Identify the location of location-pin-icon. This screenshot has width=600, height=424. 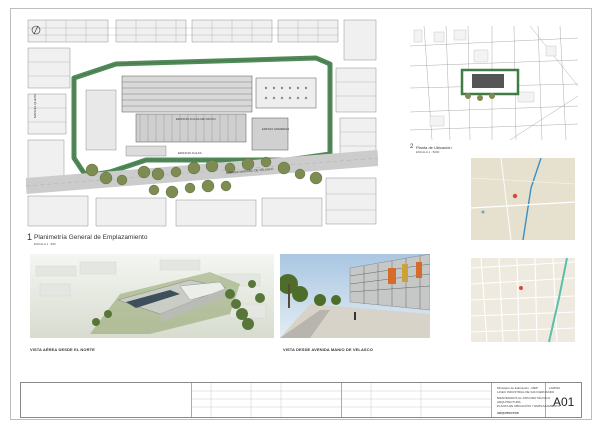
(515, 196).